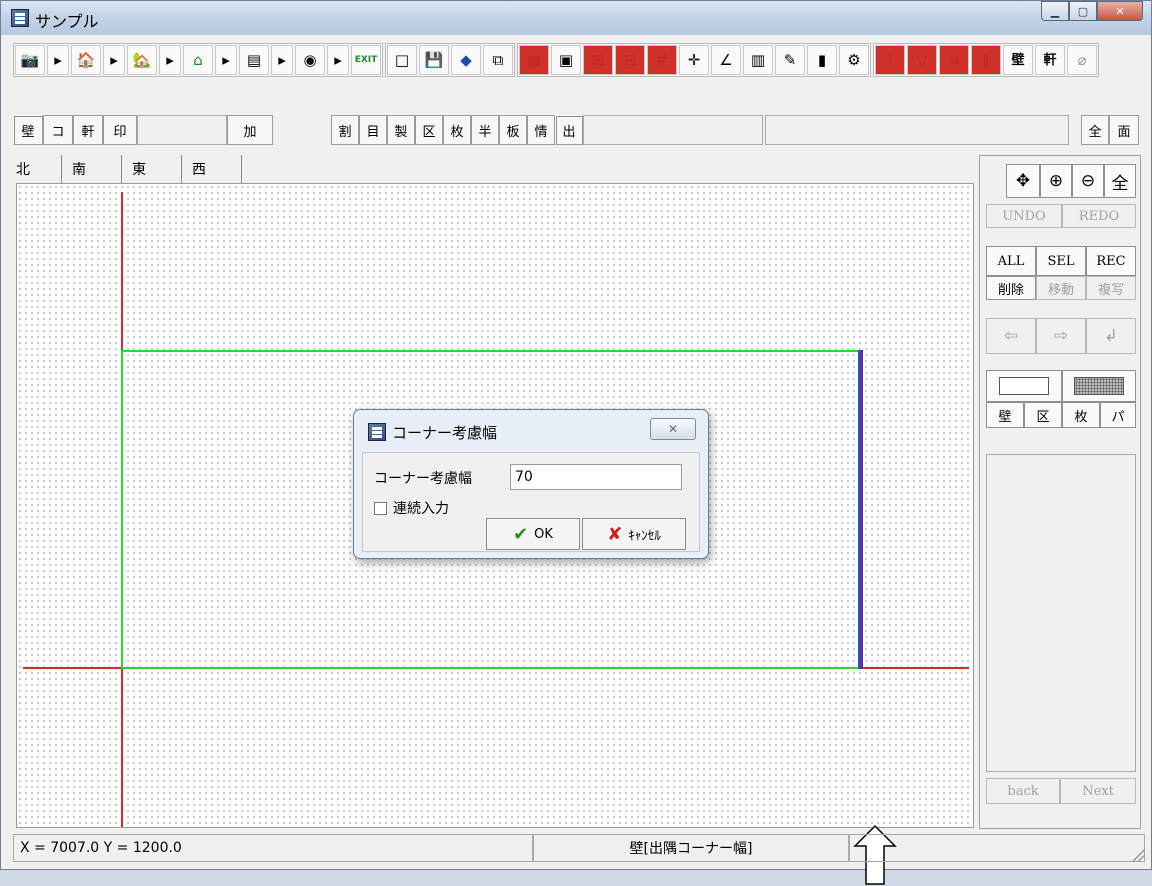  What do you see at coordinates (596, 477) in the screenshot?
I see `corner-width-input` at bounding box center [596, 477].